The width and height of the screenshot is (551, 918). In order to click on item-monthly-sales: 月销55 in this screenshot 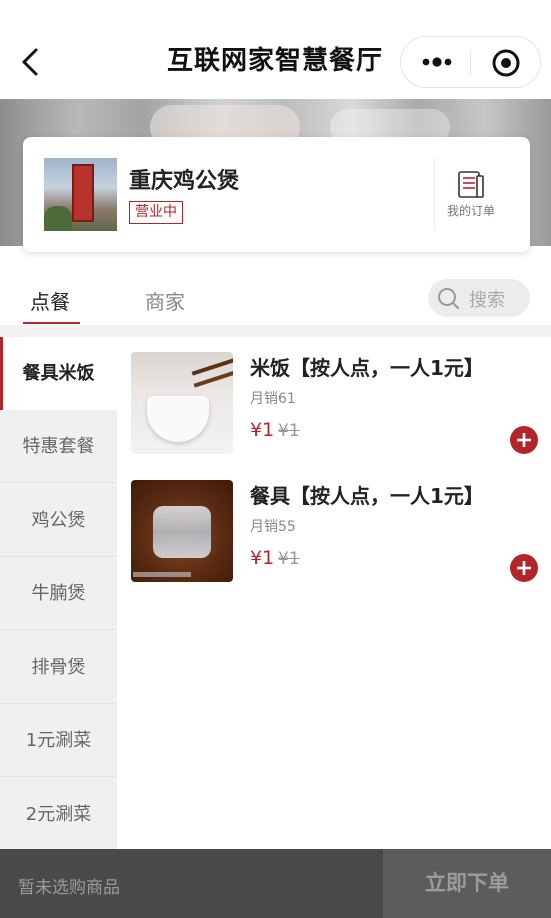, I will do `click(273, 527)`.